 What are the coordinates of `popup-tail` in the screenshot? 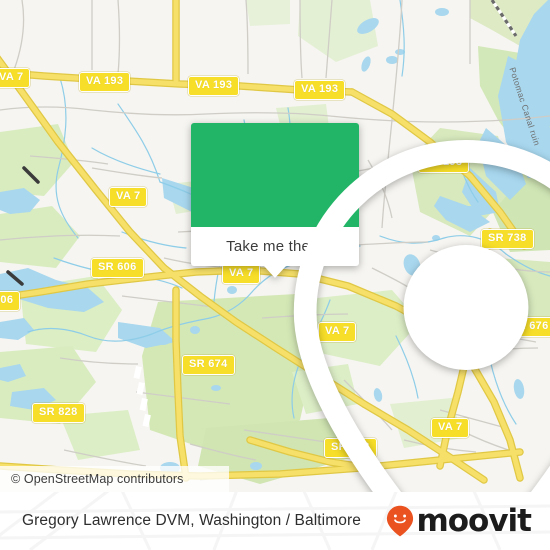 It's located at (275, 272).